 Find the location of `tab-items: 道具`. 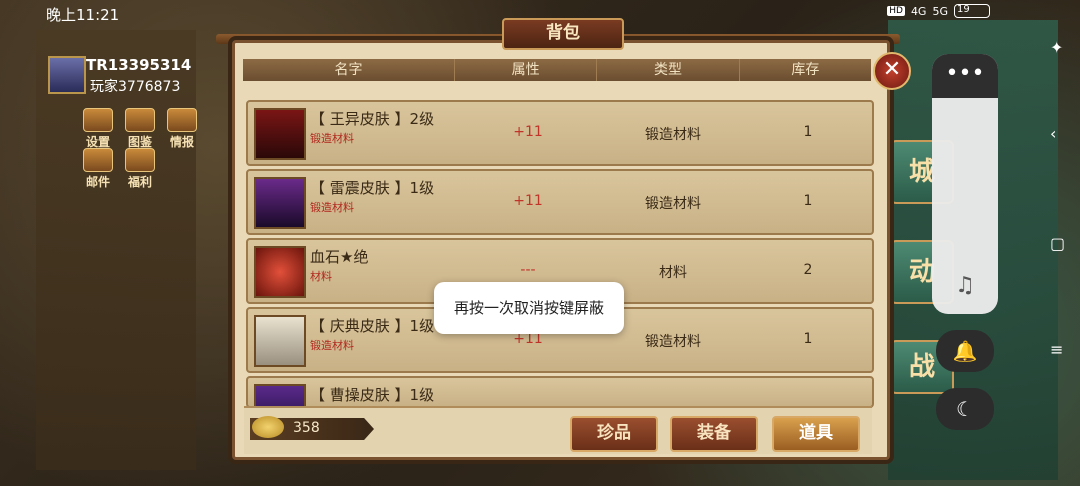

tab-items: 道具 is located at coordinates (816, 434).